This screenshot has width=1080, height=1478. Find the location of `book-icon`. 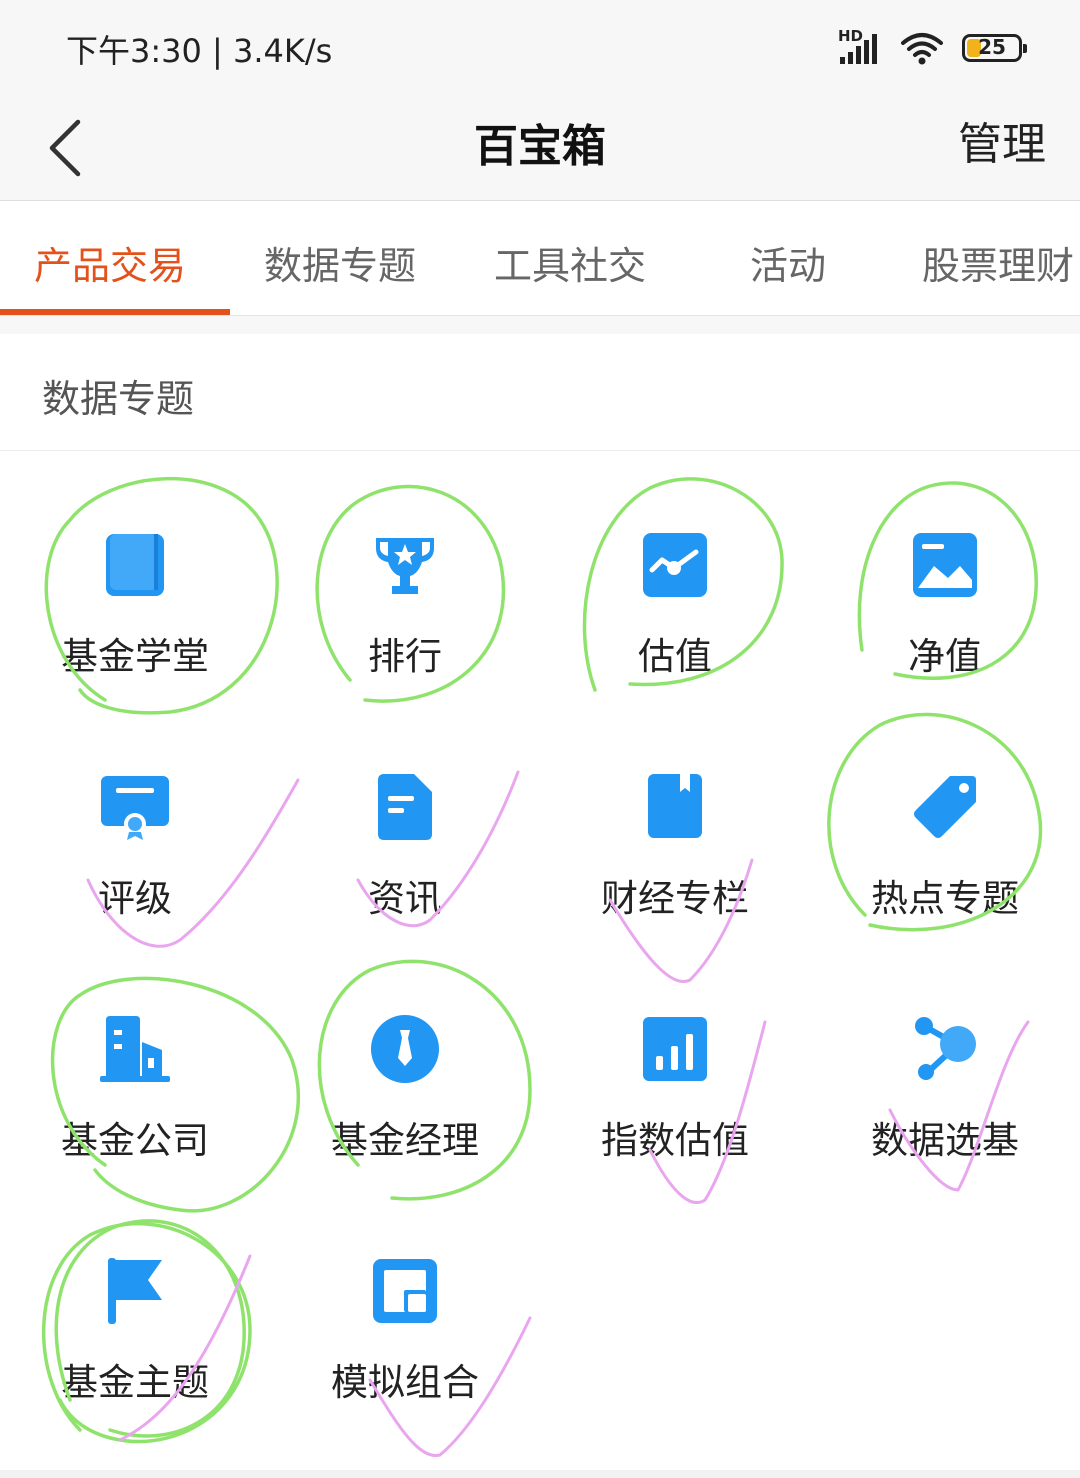

book-icon is located at coordinates (135, 565).